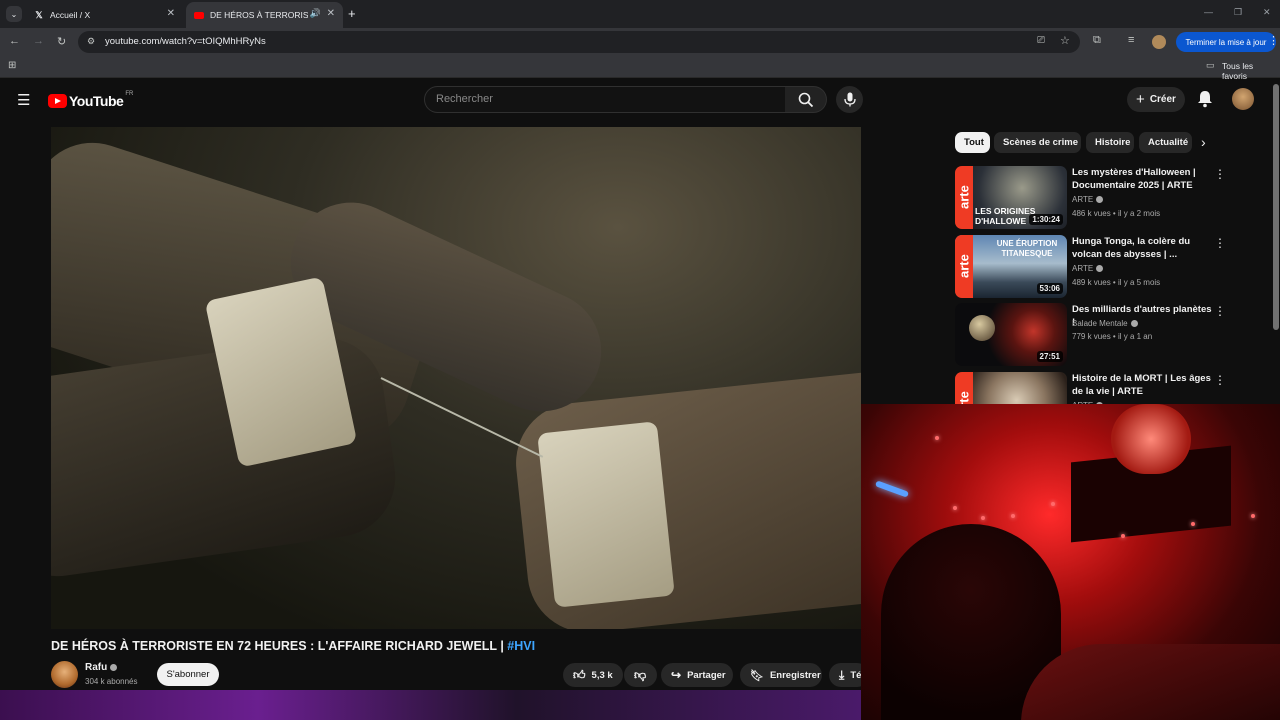 This screenshot has height=720, width=1280. What do you see at coordinates (1210, 65) in the screenshot?
I see `folder-icon: ▭` at bounding box center [1210, 65].